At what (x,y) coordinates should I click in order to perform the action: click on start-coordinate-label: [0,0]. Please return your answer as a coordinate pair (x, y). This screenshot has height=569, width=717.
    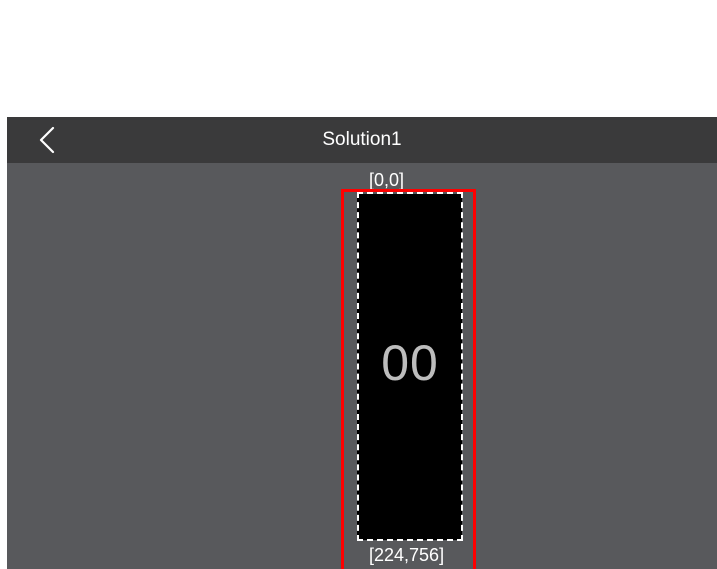
    Looking at the image, I should click on (387, 180).